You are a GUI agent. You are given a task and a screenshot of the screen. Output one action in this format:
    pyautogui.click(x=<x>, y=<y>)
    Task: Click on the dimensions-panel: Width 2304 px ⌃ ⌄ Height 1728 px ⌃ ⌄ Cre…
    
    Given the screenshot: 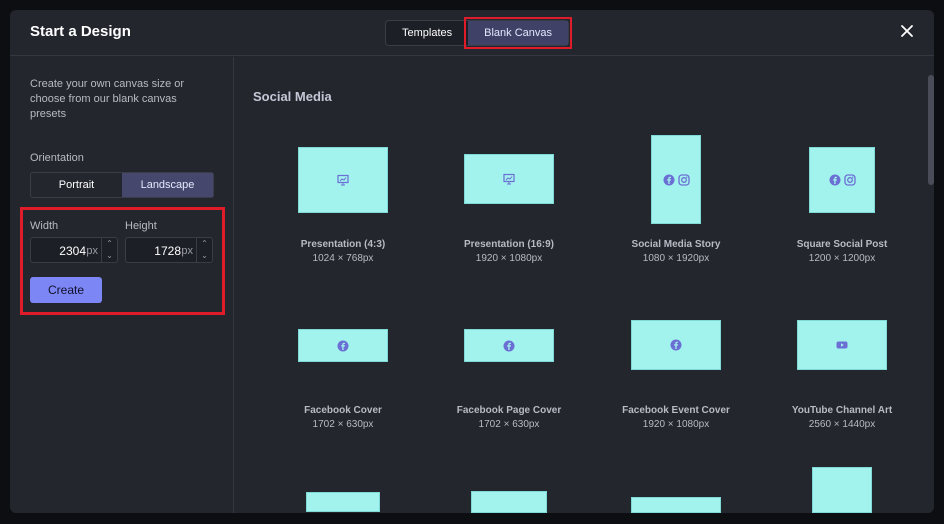 What is the action you would take?
    pyautogui.click(x=122, y=261)
    